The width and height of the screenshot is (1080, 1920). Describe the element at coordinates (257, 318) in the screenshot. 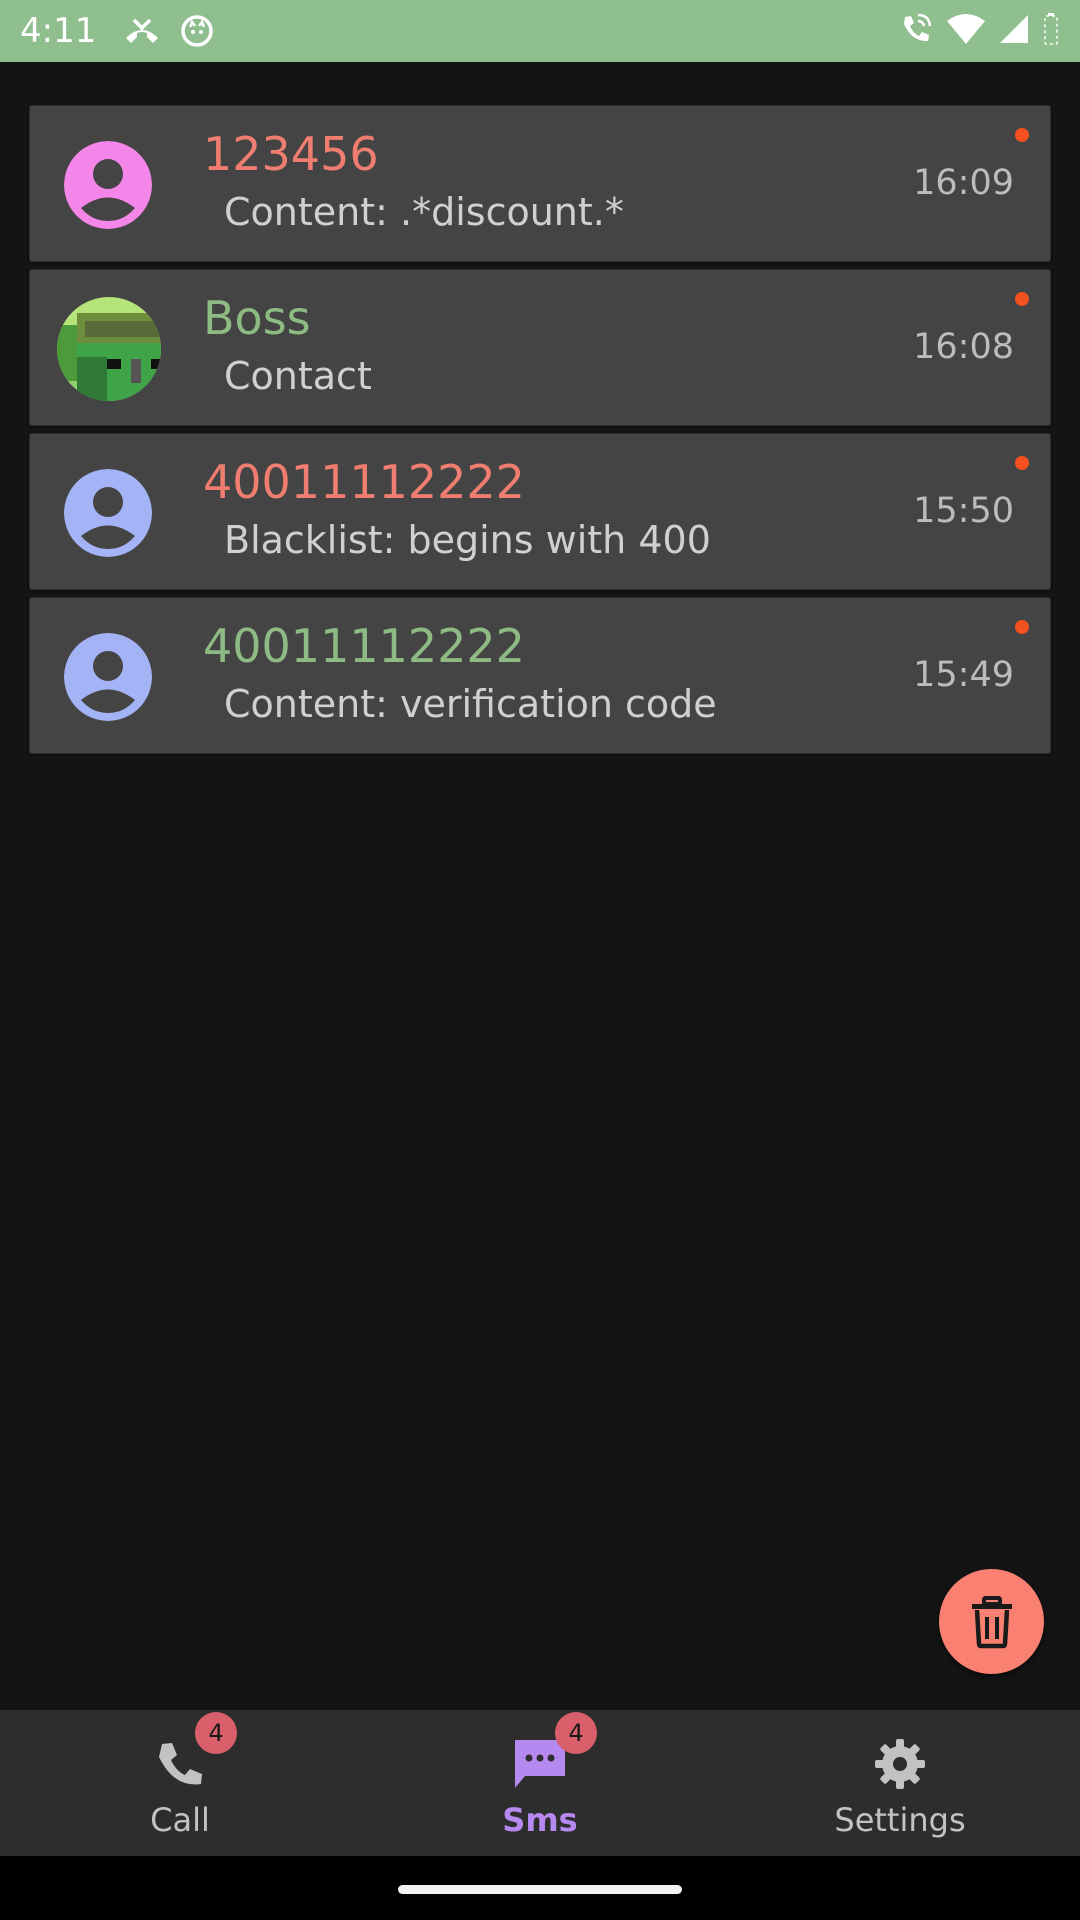

I see `sms-sender: Boss` at that location.